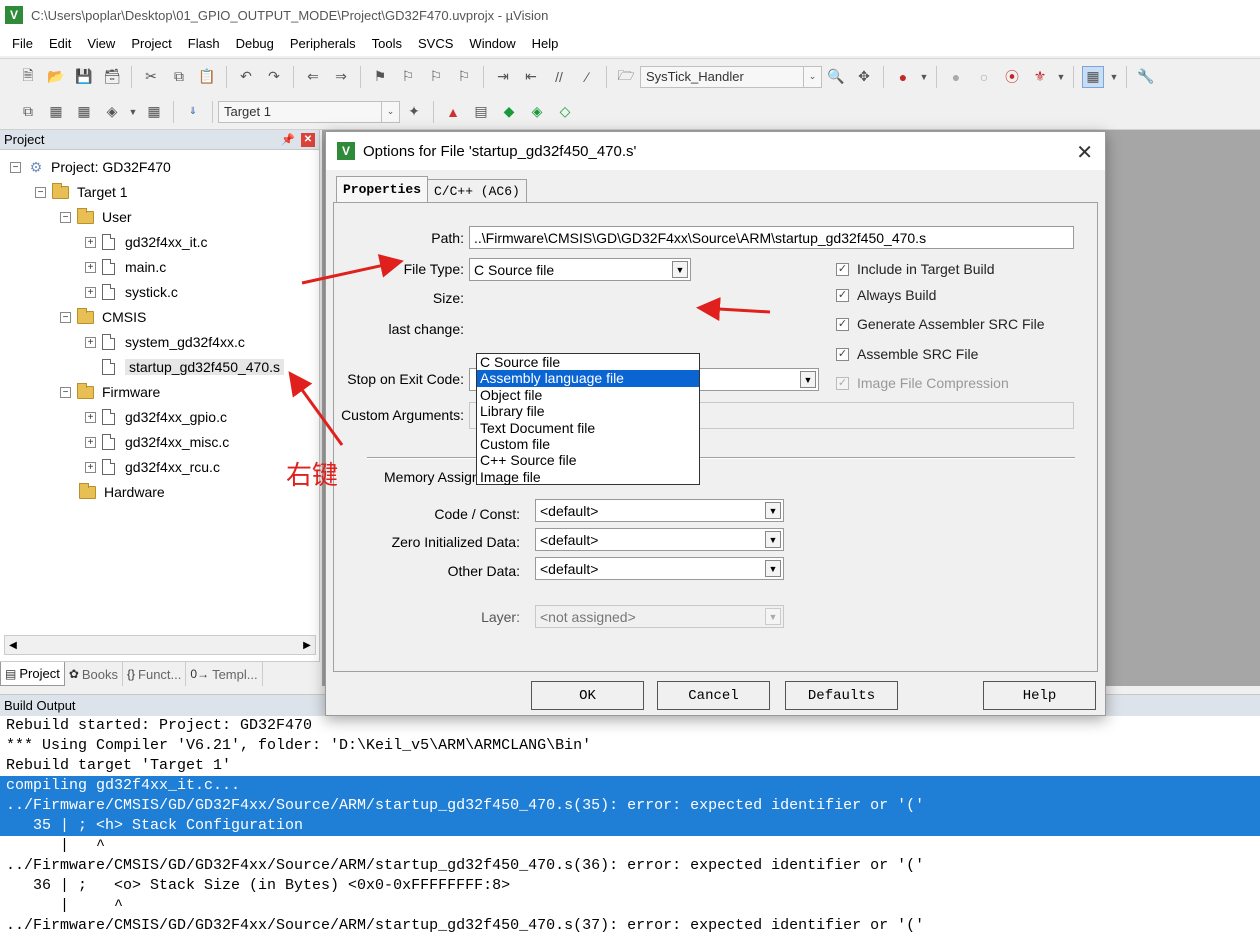 The image size is (1260, 934). Describe the element at coordinates (587, 695) in the screenshot. I see `ok-button: OK` at that location.